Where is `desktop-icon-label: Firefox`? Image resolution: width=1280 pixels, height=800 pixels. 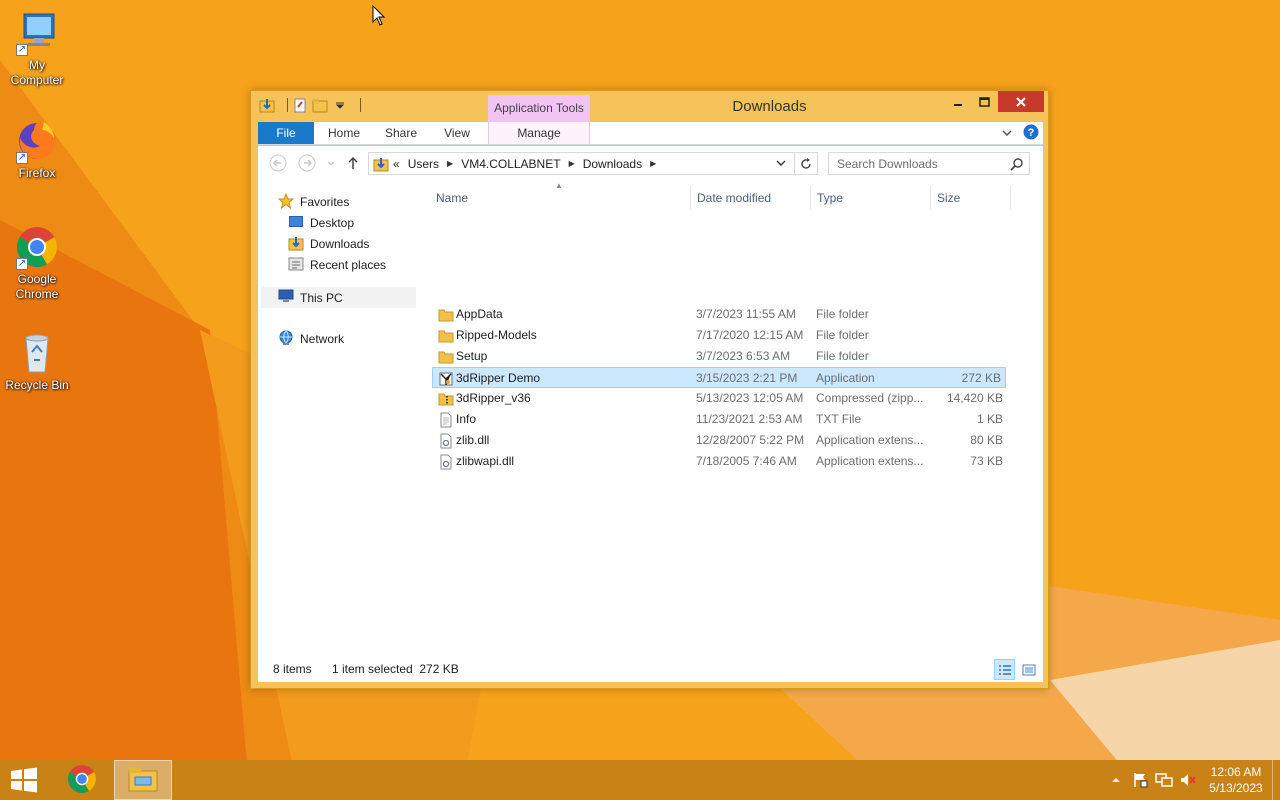 desktop-icon-label: Firefox is located at coordinates (37, 173).